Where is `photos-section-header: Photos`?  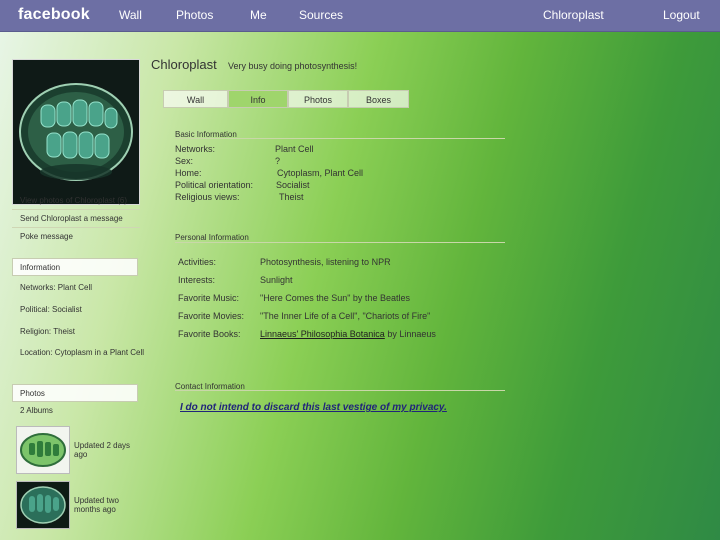 photos-section-header: Photos is located at coordinates (75, 393).